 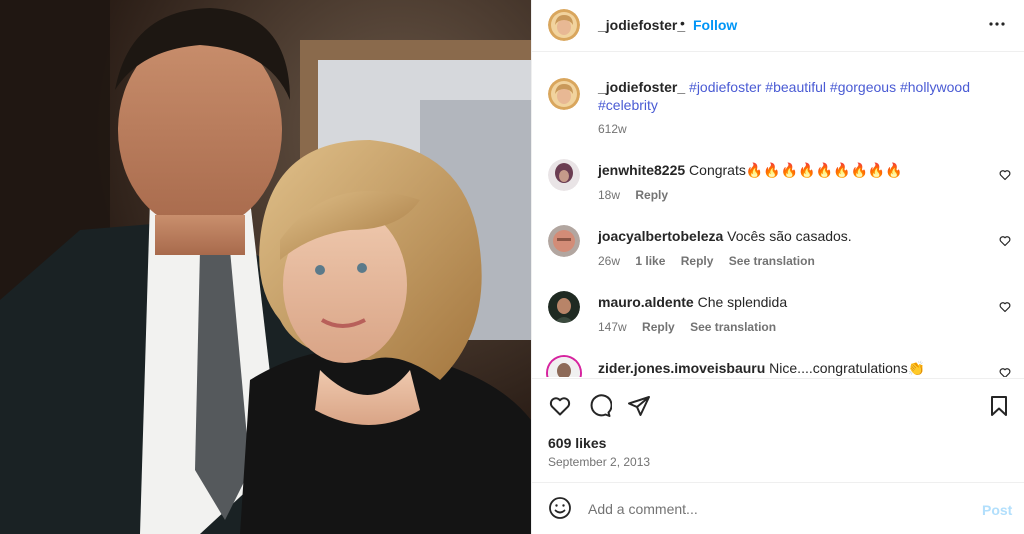 What do you see at coordinates (997, 510) in the screenshot?
I see `post-comment-button: Post` at bounding box center [997, 510].